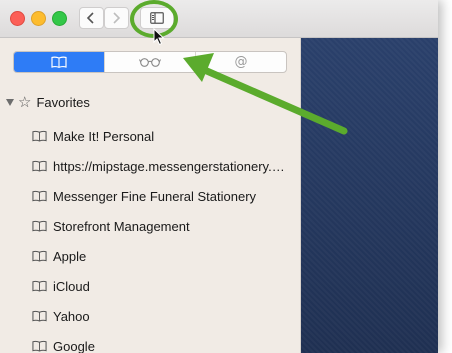  I want to click on back-button, so click(91, 18).